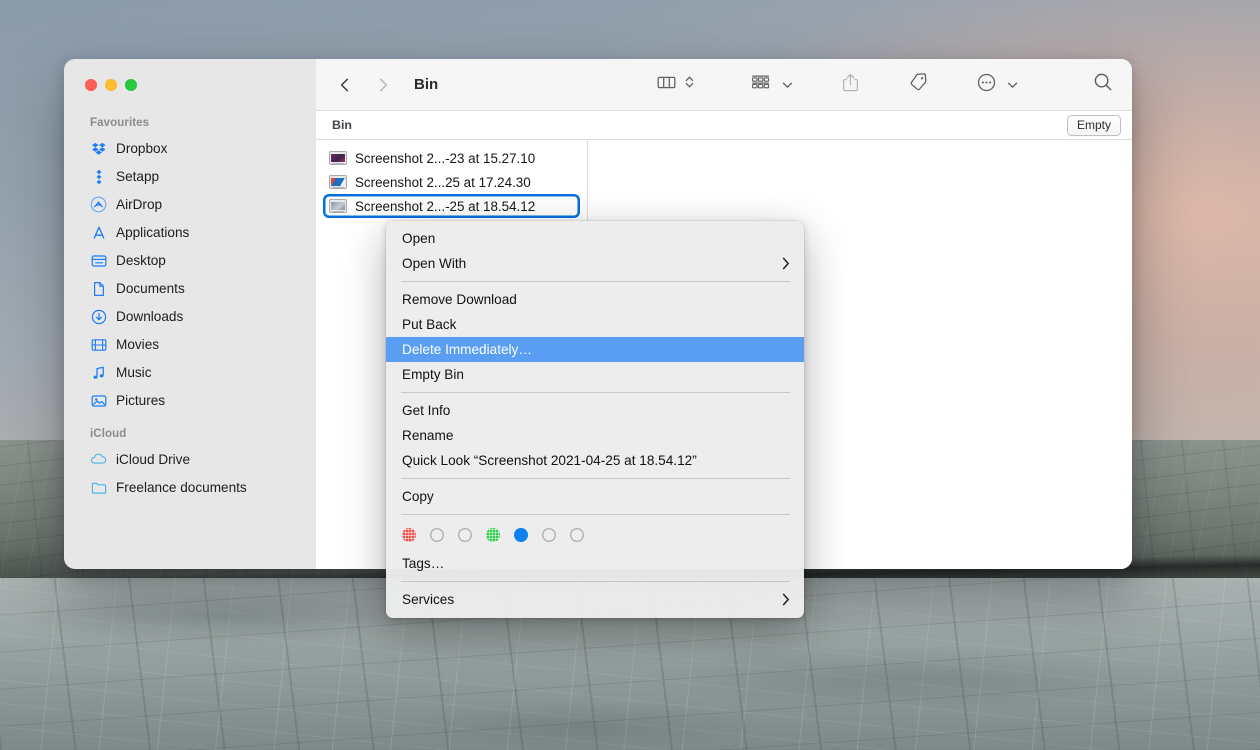 This screenshot has height=750, width=1260. What do you see at coordinates (91, 85) in the screenshot?
I see `close-button` at bounding box center [91, 85].